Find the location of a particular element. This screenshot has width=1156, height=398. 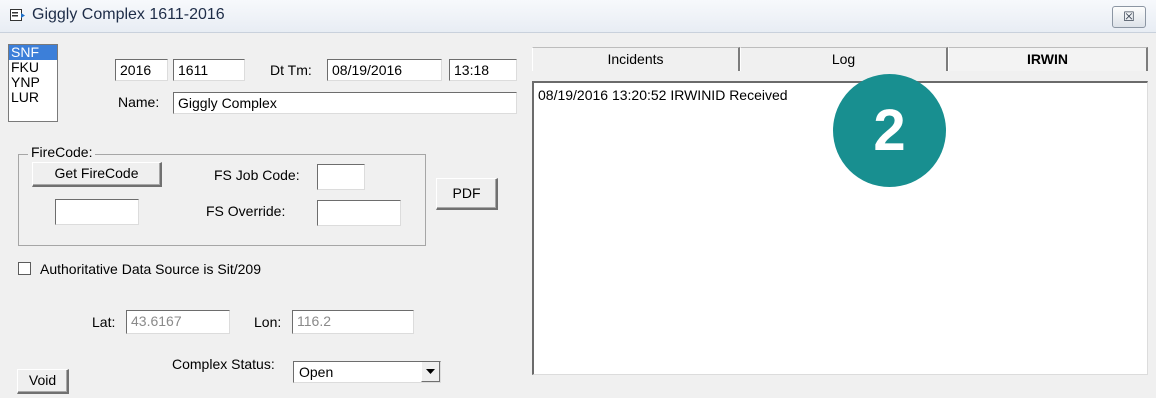

log-entry: 08/19/2016 13:20:52 IRWINID Received is located at coordinates (663, 95).